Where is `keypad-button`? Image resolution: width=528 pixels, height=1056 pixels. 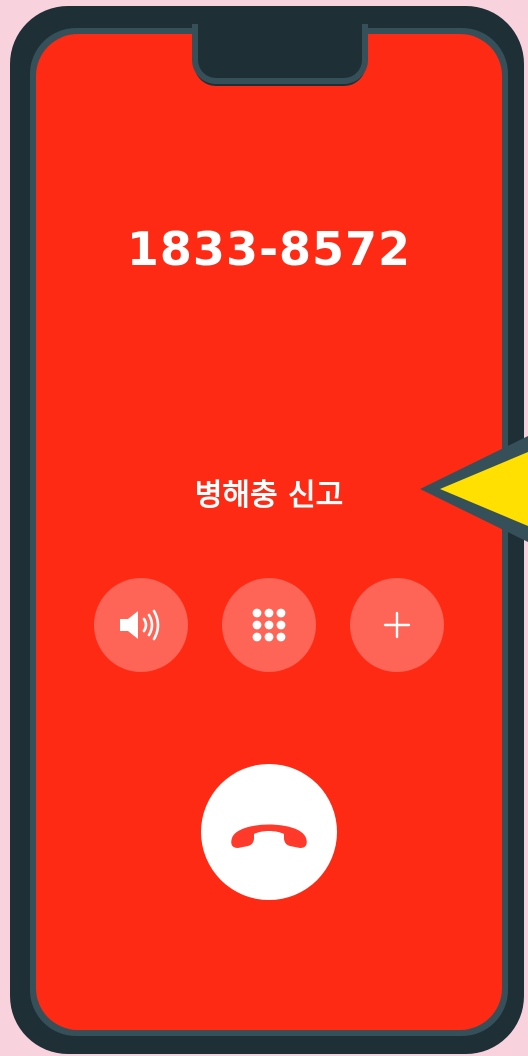
keypad-button is located at coordinates (269, 625).